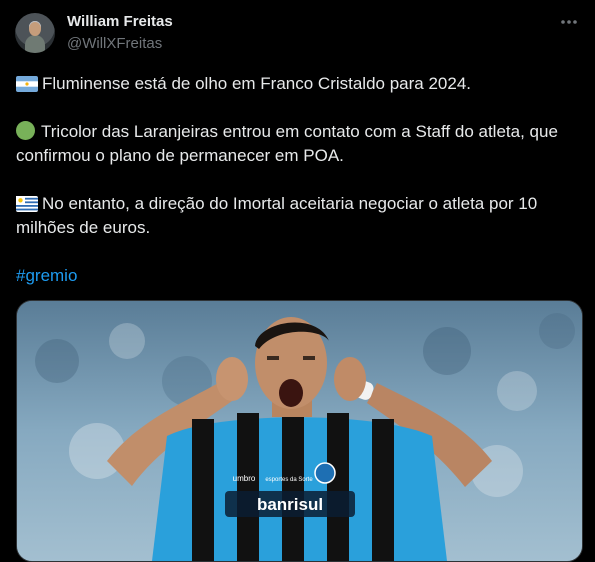 This screenshot has height=562, width=595. Describe the element at coordinates (27, 204) in the screenshot. I see `uruguay-flag-icon` at that location.